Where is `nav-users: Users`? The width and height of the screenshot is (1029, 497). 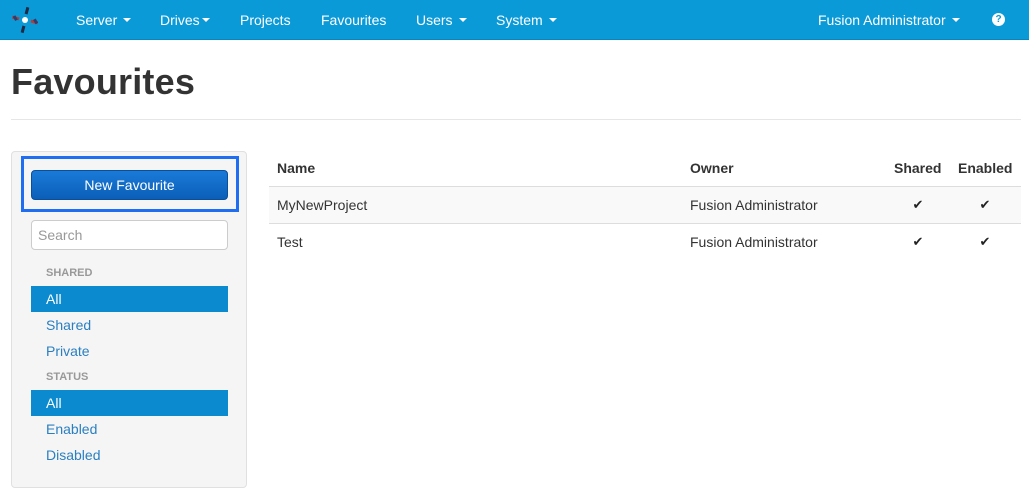 nav-users: Users is located at coordinates (441, 20).